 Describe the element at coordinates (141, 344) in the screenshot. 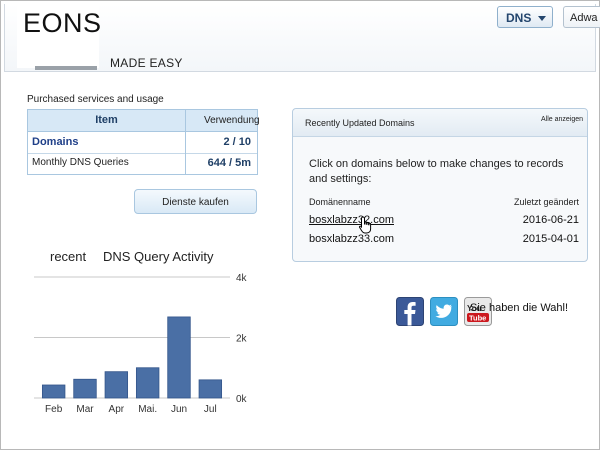

I see `dns-activity-chart: 0k 2k 4k Feb Mar Apr Mai. Jun Jul` at that location.